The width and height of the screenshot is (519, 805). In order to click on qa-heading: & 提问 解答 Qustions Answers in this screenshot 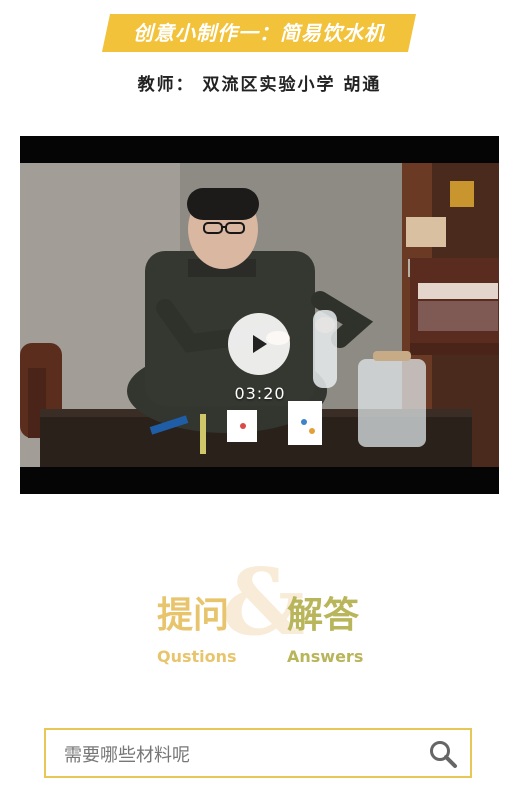, I will do `click(259, 612)`.